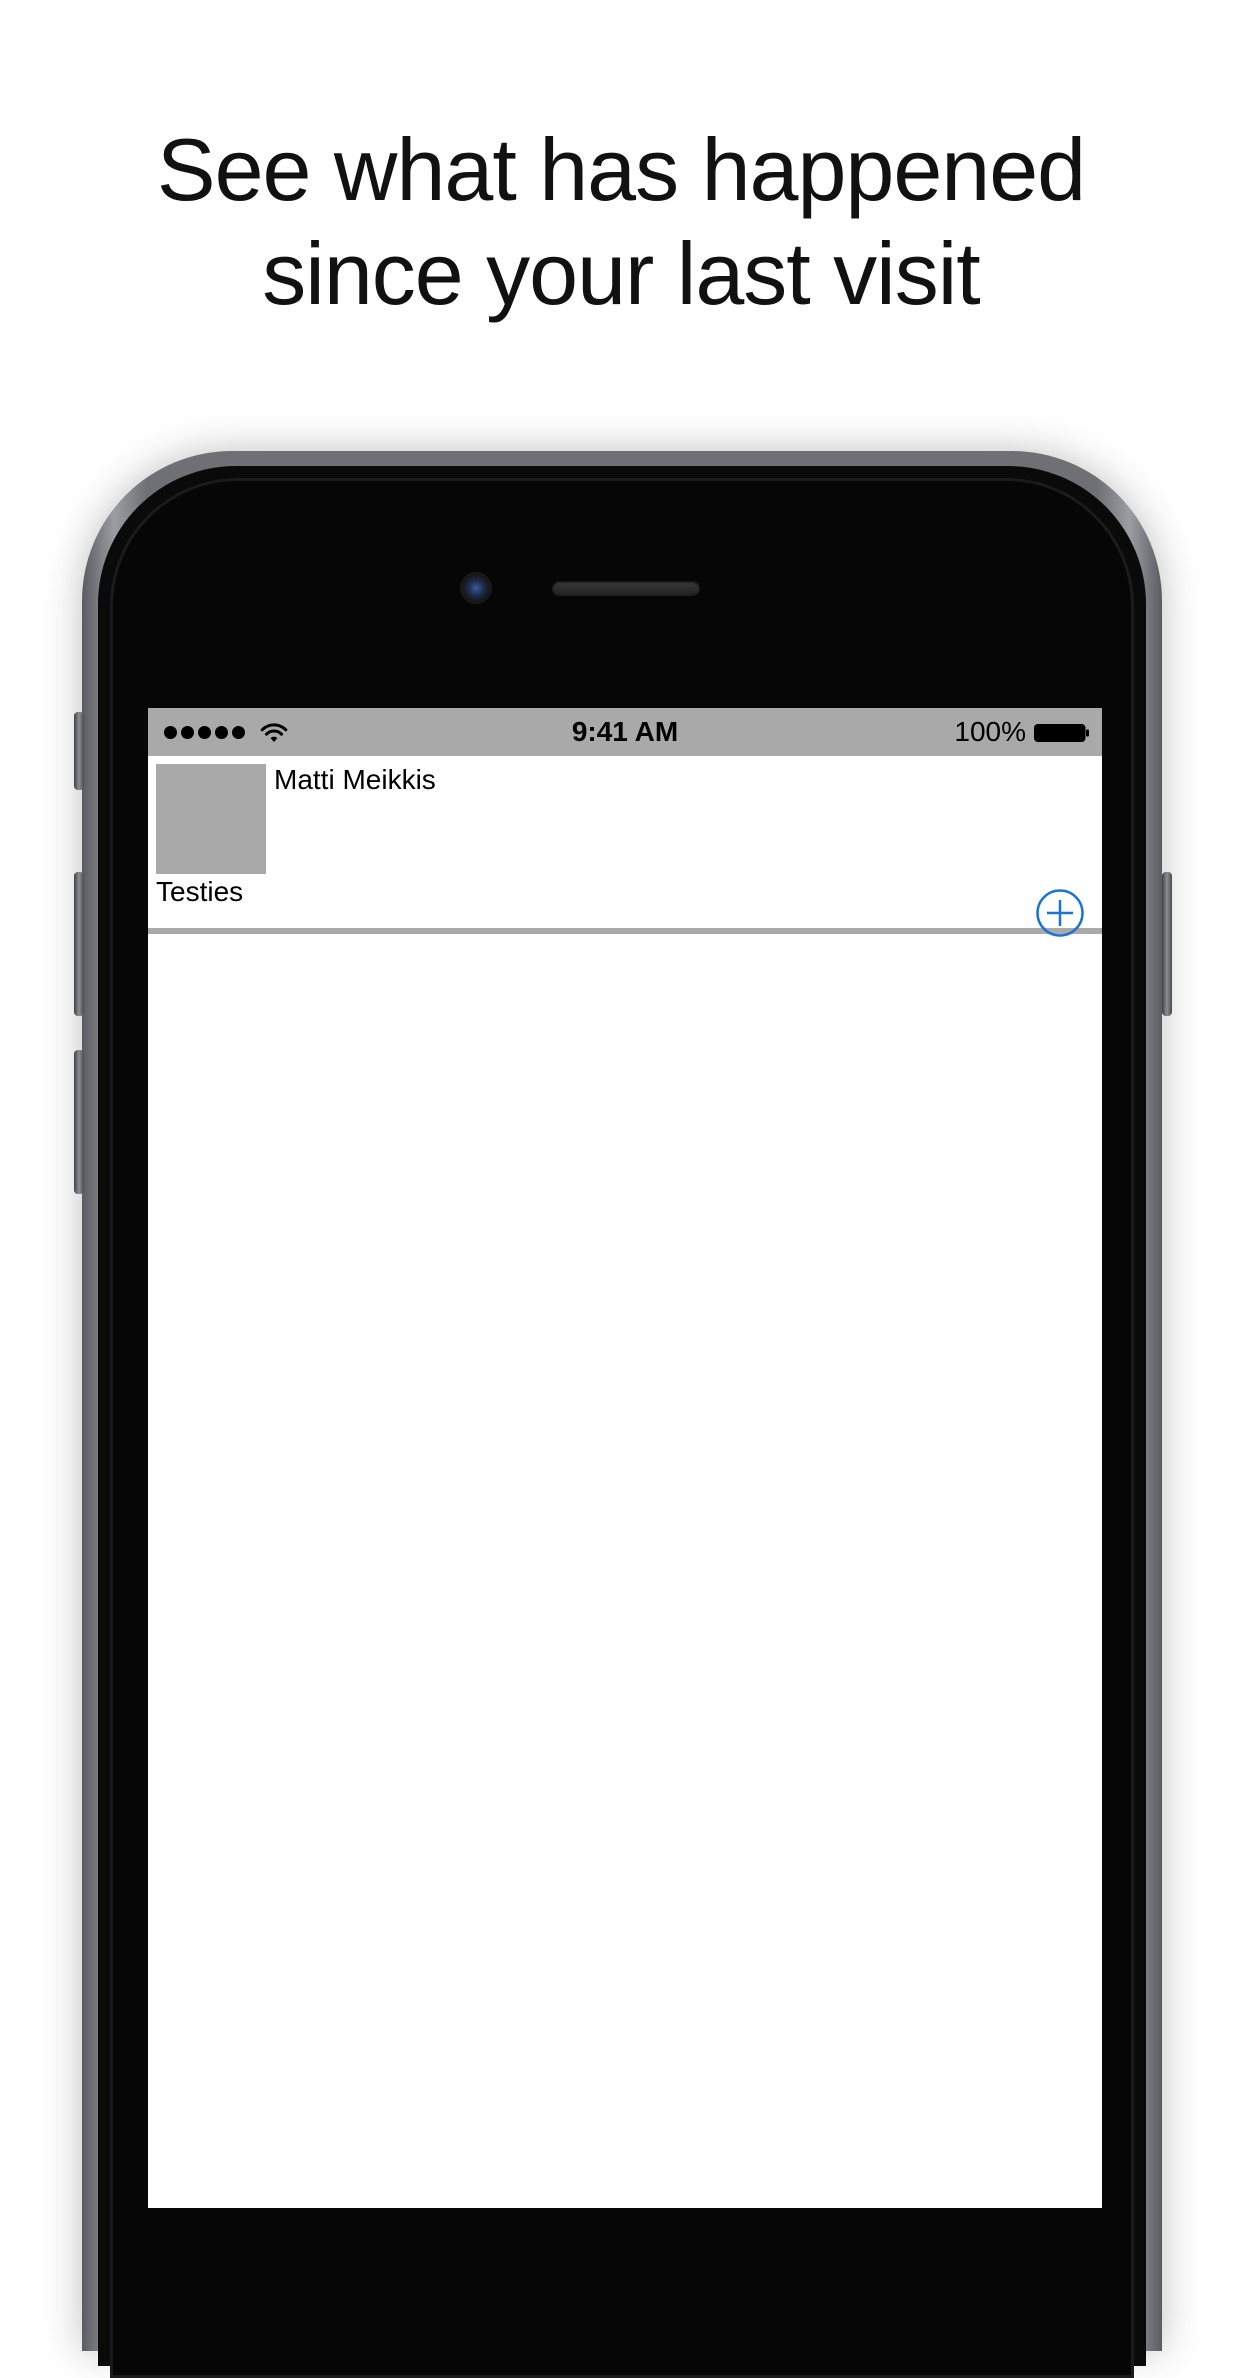  I want to click on phone-volume-down-button, so click(79, 1122).